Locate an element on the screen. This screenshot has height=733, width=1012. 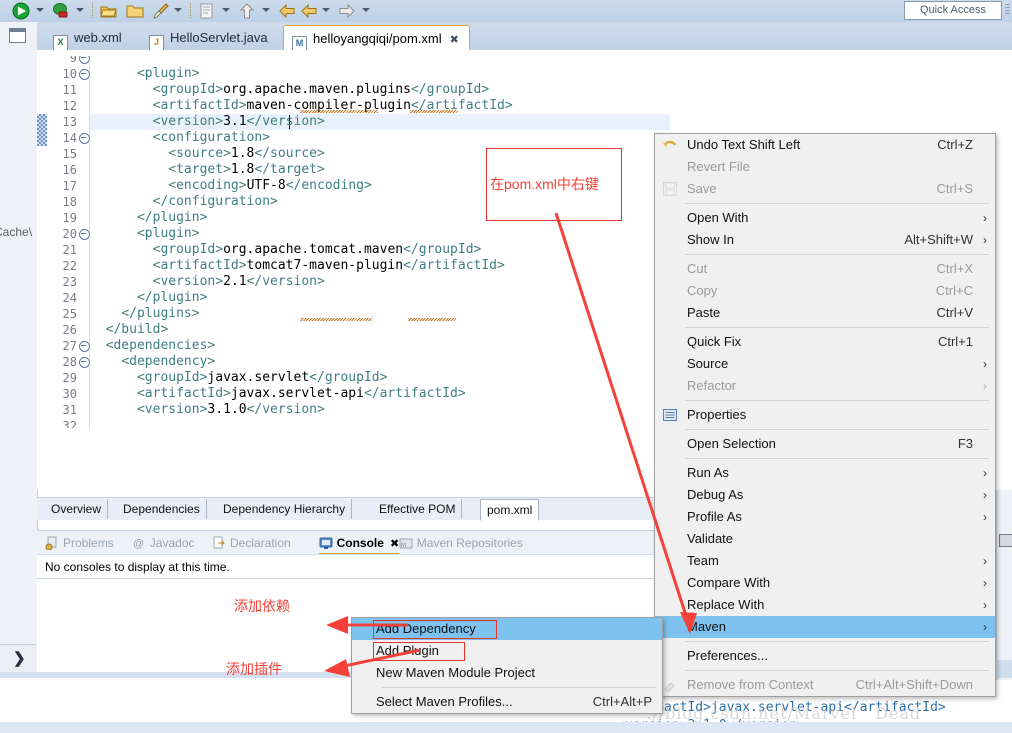
editor-tab-label: web.xml is located at coordinates (98, 37).